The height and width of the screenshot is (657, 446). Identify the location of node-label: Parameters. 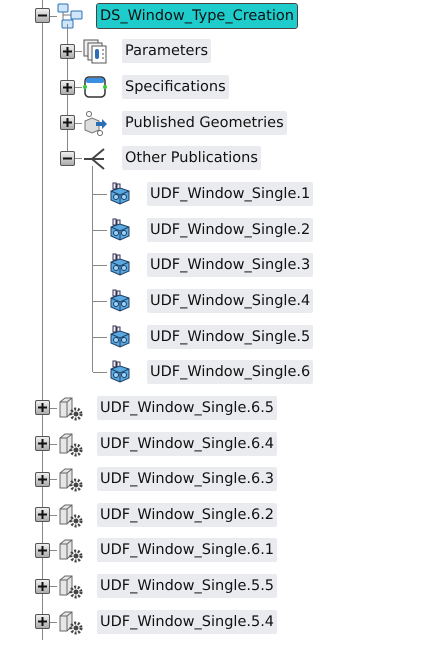
(166, 51).